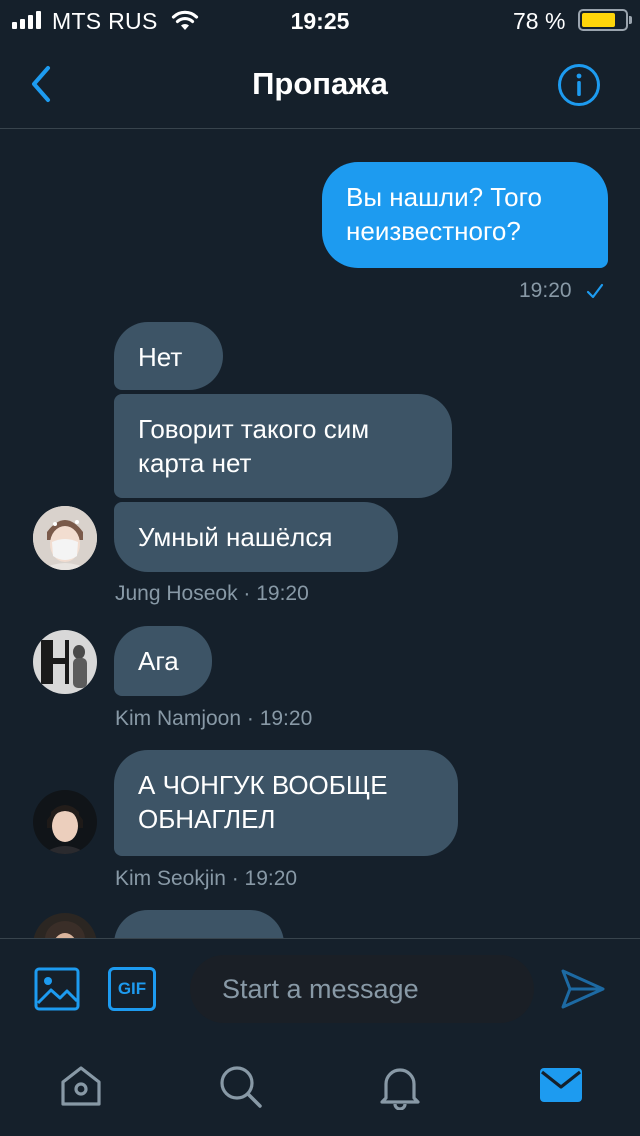  What do you see at coordinates (212, 593) in the screenshot?
I see `sender-timestamp: Jung Hoseok · 19:20` at bounding box center [212, 593].